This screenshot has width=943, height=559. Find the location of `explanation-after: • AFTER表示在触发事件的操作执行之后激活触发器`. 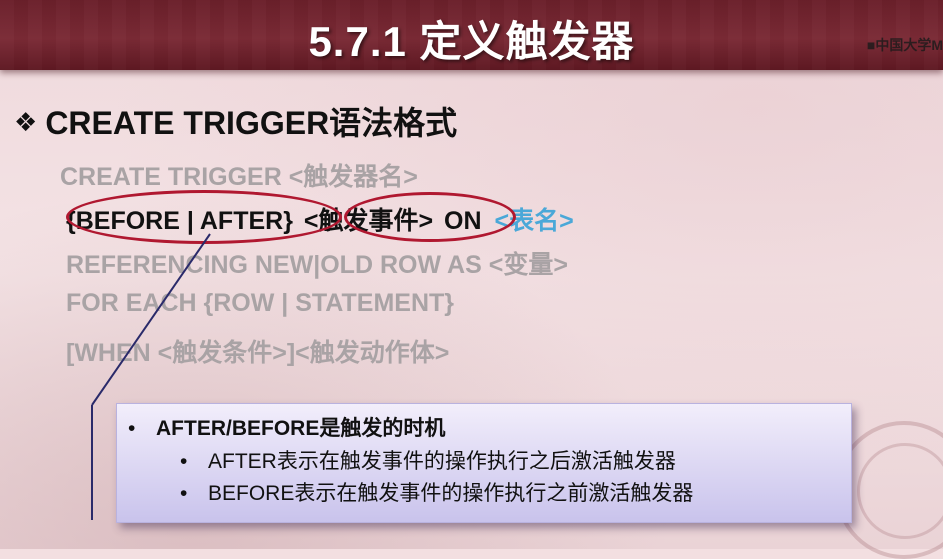

explanation-after: • AFTER表示在触发事件的操作执行之后激活触发器 is located at coordinates (428, 460).